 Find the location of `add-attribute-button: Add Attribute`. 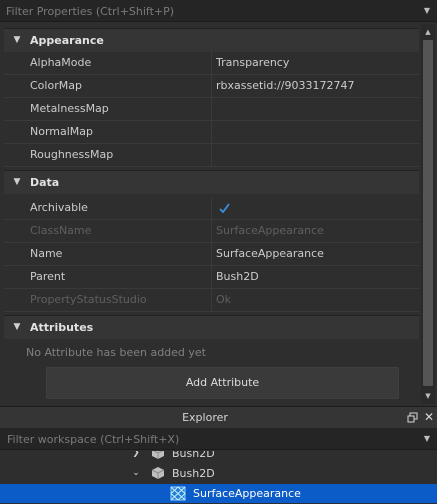

add-attribute-button: Add Attribute is located at coordinates (222, 383).